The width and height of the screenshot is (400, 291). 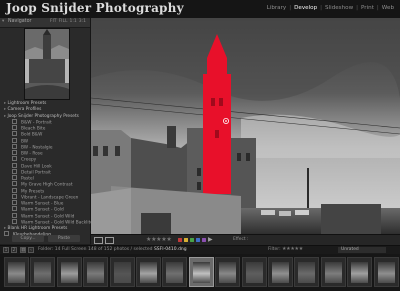 What do you see at coordinates (36, 166) in the screenshot?
I see `preset-label: Dave Hill Look` at bounding box center [36, 166].